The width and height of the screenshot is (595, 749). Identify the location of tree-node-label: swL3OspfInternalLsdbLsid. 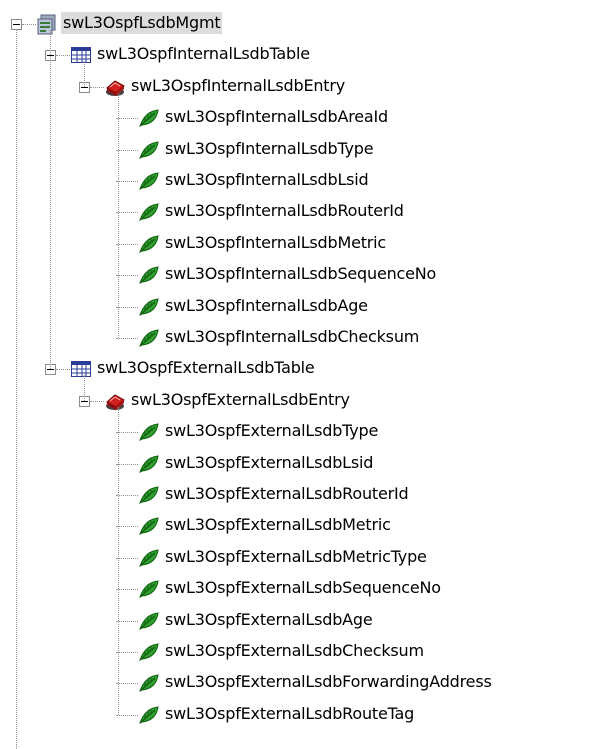
(267, 180).